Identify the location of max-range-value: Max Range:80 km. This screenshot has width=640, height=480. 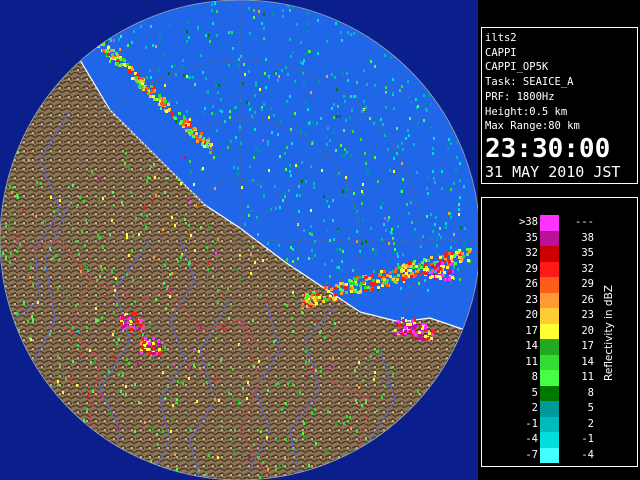
(532, 126).